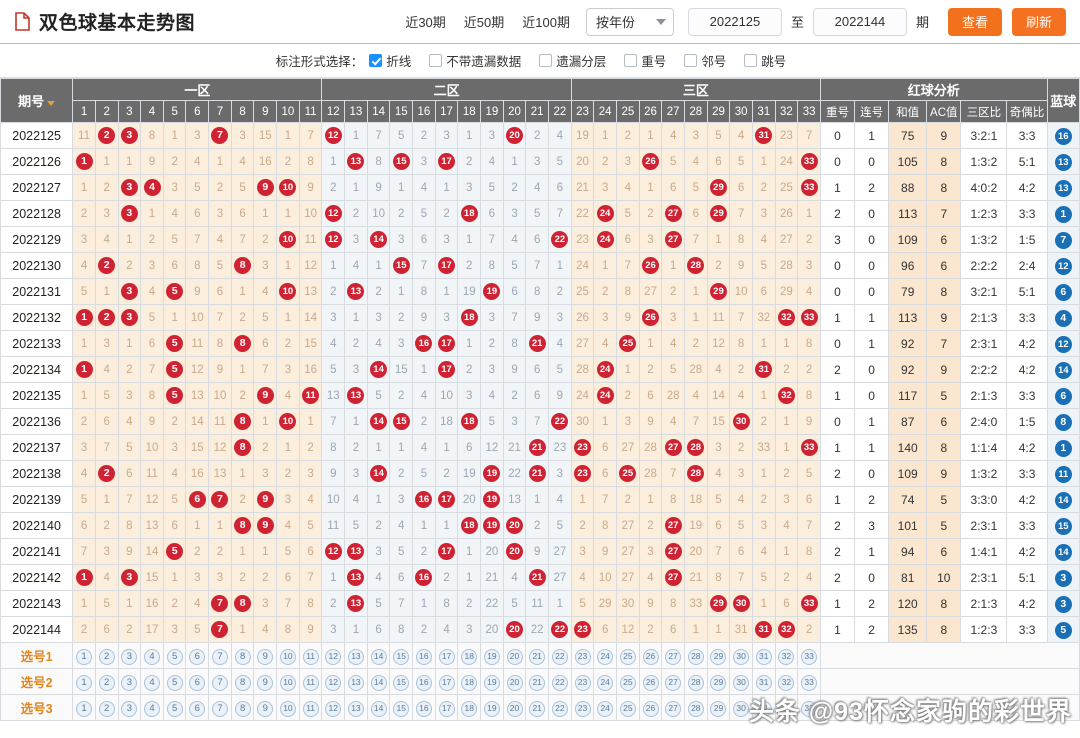  Describe the element at coordinates (288, 395) in the screenshot. I see `miss-cell-10: 4` at that location.